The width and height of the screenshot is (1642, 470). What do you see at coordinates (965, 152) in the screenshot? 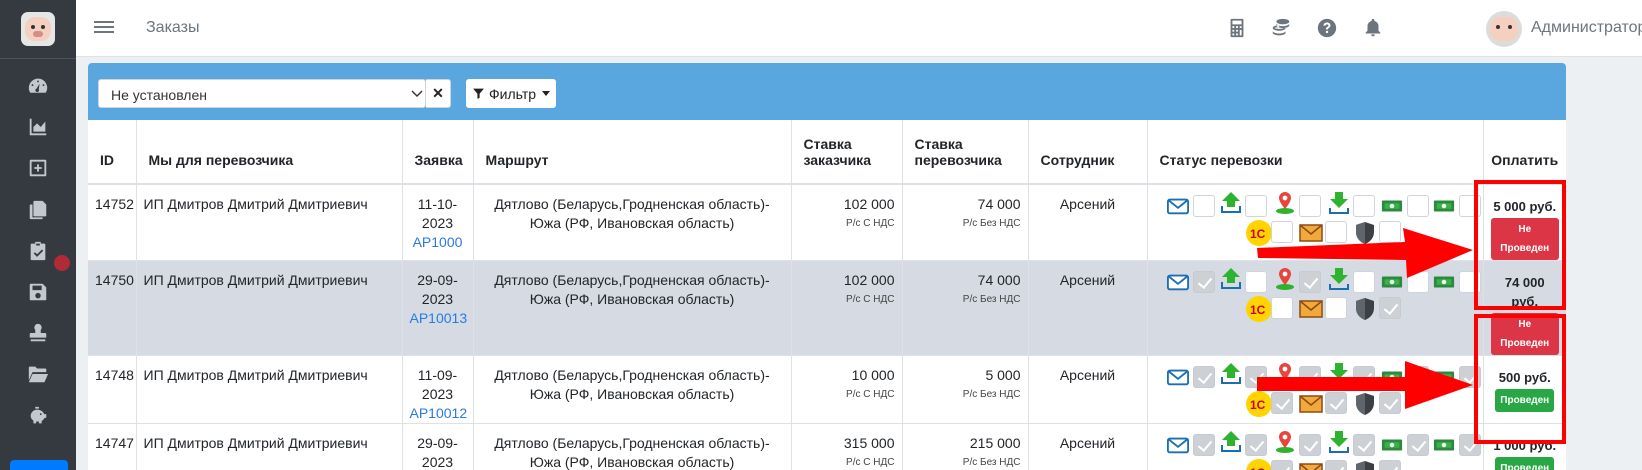
I see `col-header-carrier-rate: Ставка перевозчика` at bounding box center [965, 152].